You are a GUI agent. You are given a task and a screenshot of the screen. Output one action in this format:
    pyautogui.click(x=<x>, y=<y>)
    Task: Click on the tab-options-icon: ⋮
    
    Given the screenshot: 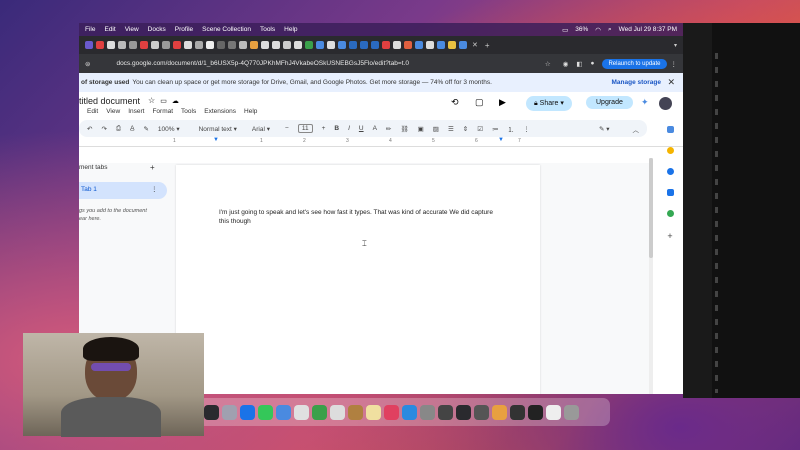 What is the action you would take?
    pyautogui.click(x=154, y=189)
    